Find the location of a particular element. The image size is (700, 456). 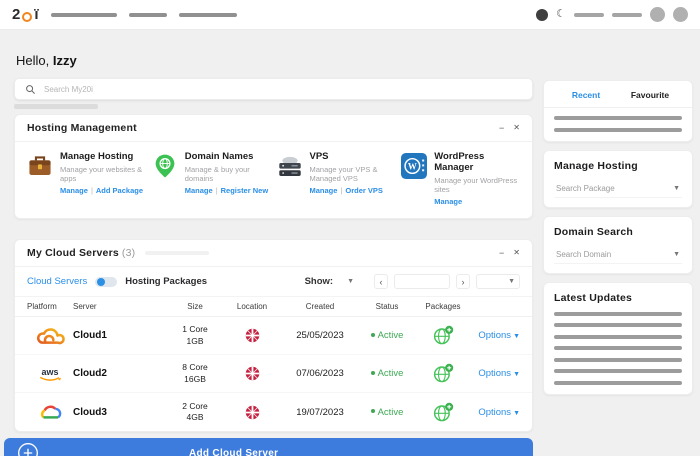

toggle-knob is located at coordinates (100, 281).